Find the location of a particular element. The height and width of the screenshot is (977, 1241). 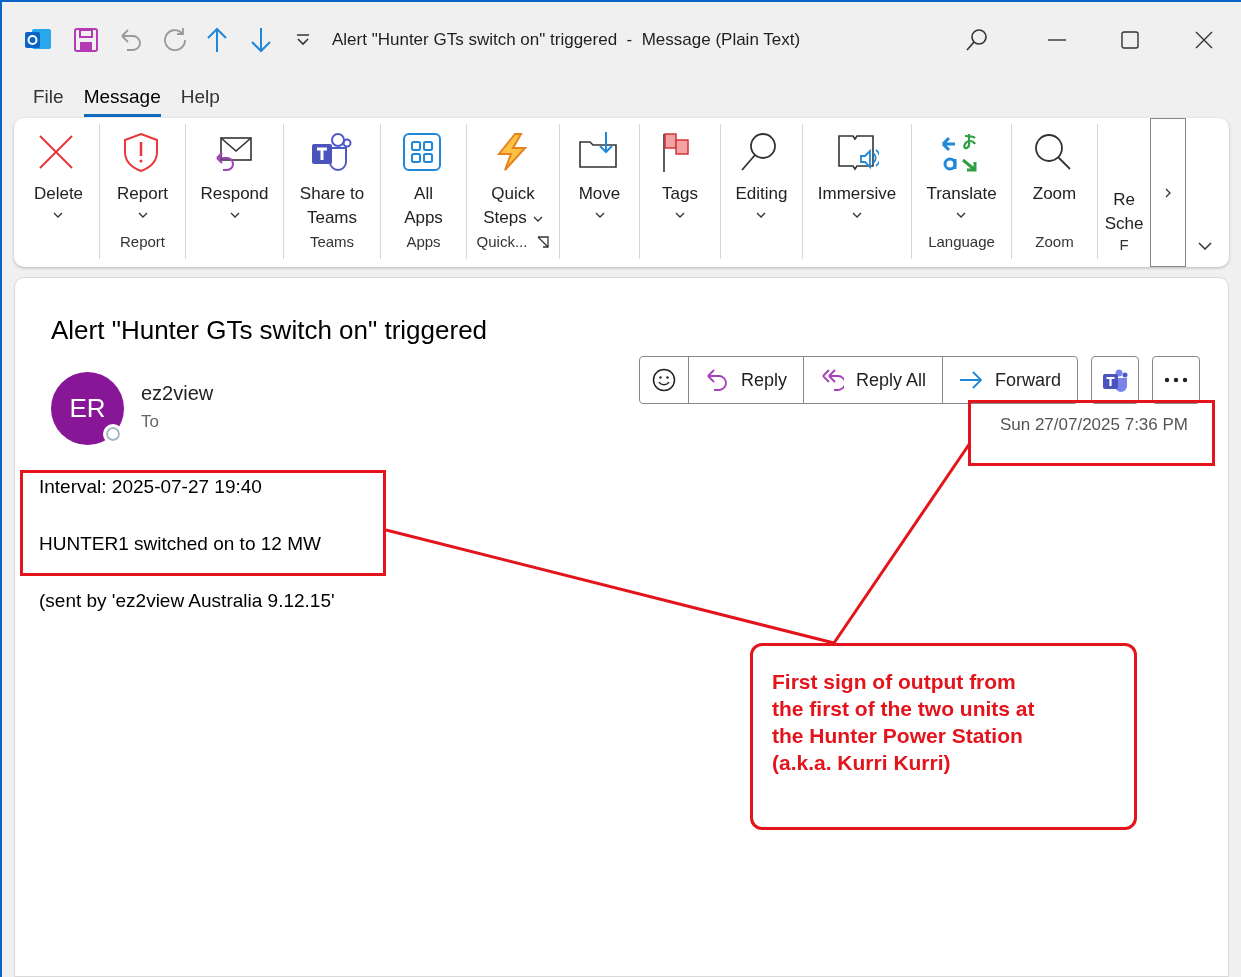

action-button: Reply is located at coordinates (745, 380).